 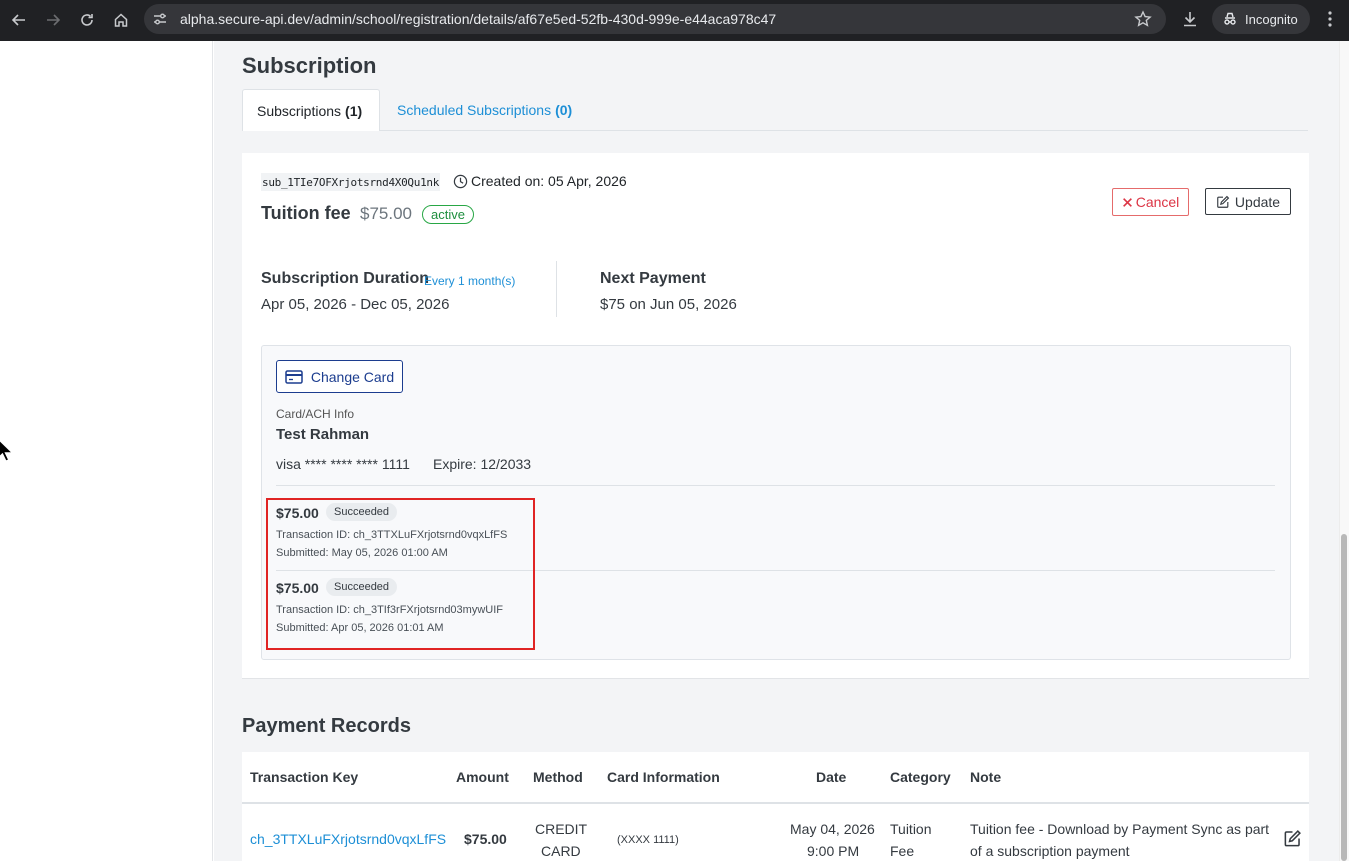 I want to click on column-header-date: Date, so click(x=831, y=777).